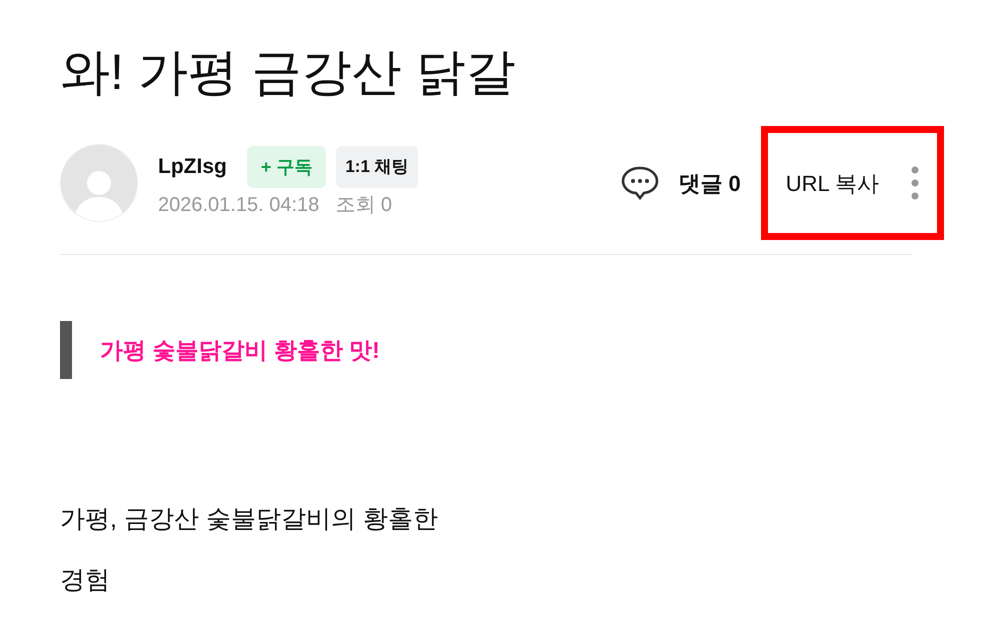 The width and height of the screenshot is (988, 634). I want to click on post-title: 와! 가평 금강산 닭갈, so click(288, 72).